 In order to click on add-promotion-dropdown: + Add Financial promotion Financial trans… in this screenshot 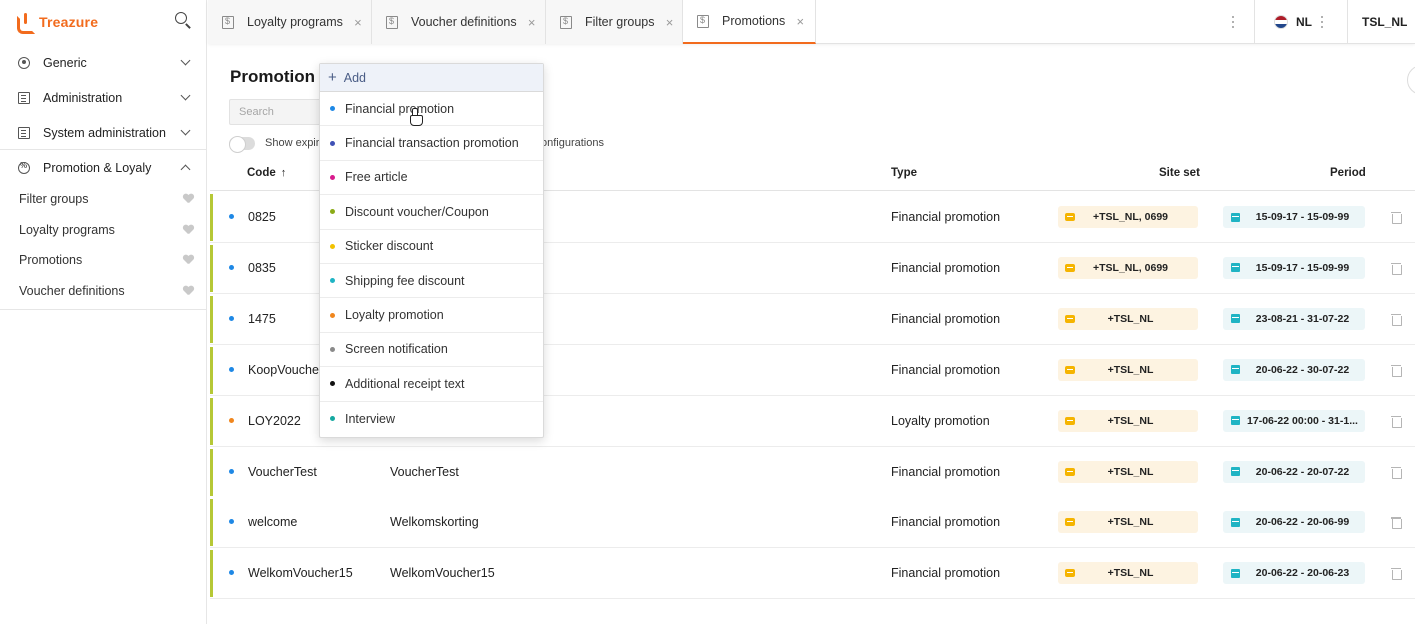, I will do `click(431, 250)`.